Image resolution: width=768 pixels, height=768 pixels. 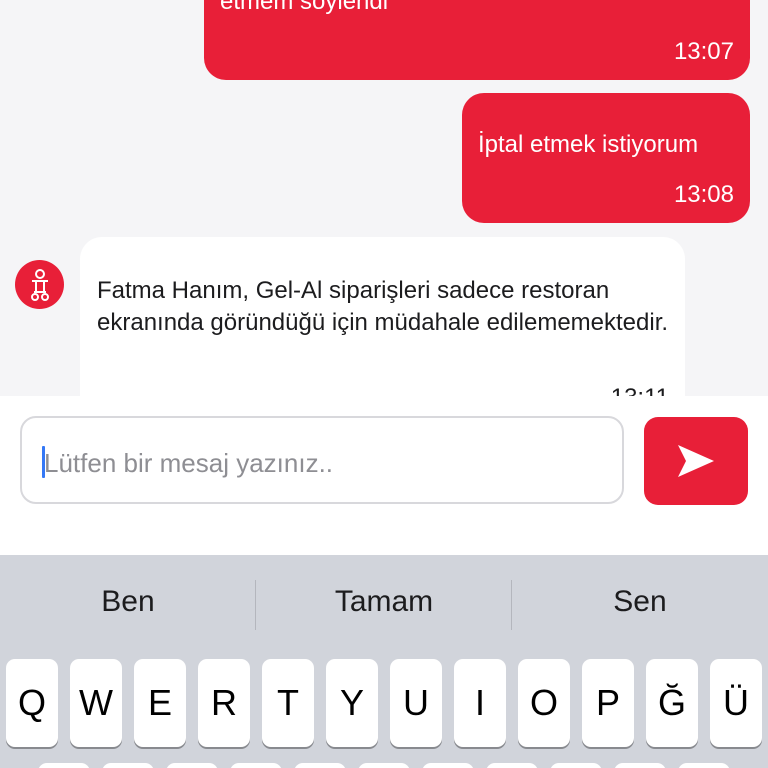 I want to click on outgoing-message-bubble: etmem söylendi 13:07, so click(x=477, y=40).